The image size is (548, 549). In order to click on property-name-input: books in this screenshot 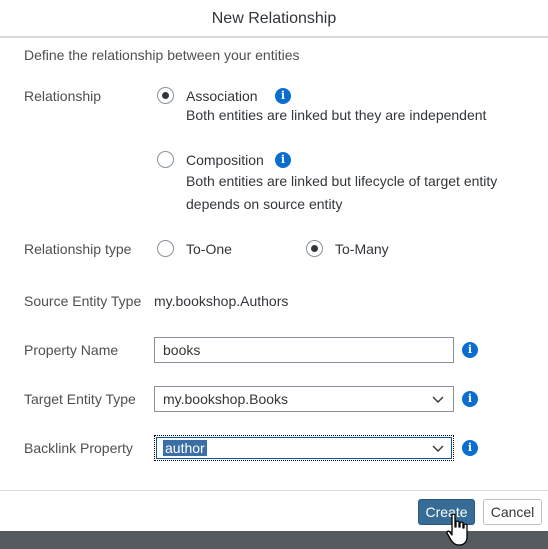, I will do `click(304, 350)`.